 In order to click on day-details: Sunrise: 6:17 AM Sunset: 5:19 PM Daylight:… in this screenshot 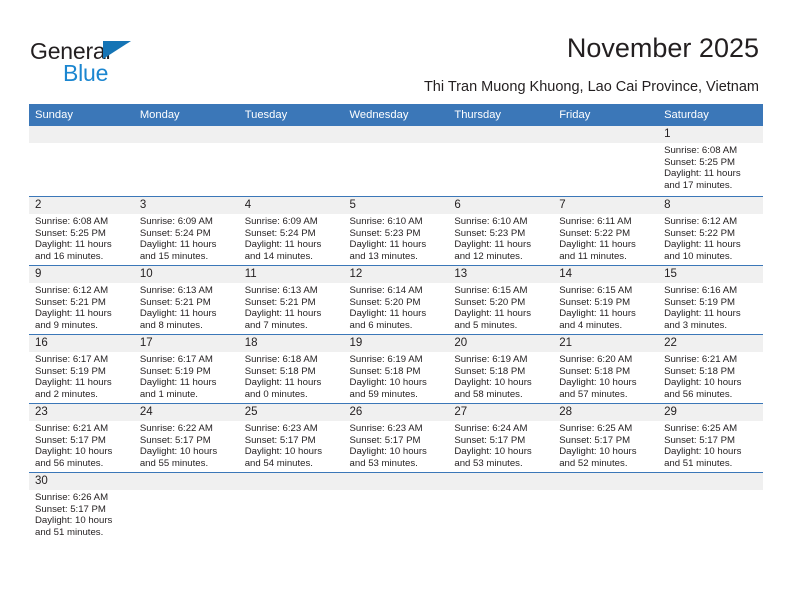, I will do `click(186, 376)`.